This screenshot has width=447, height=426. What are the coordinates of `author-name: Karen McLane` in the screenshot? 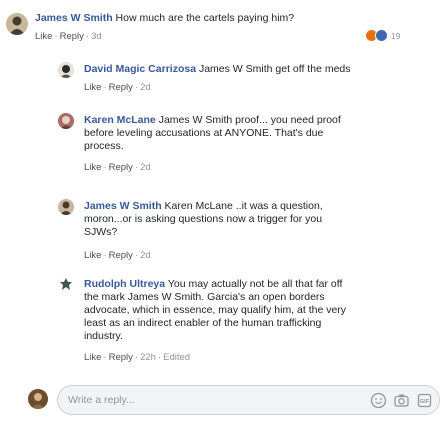 It's located at (120, 120).